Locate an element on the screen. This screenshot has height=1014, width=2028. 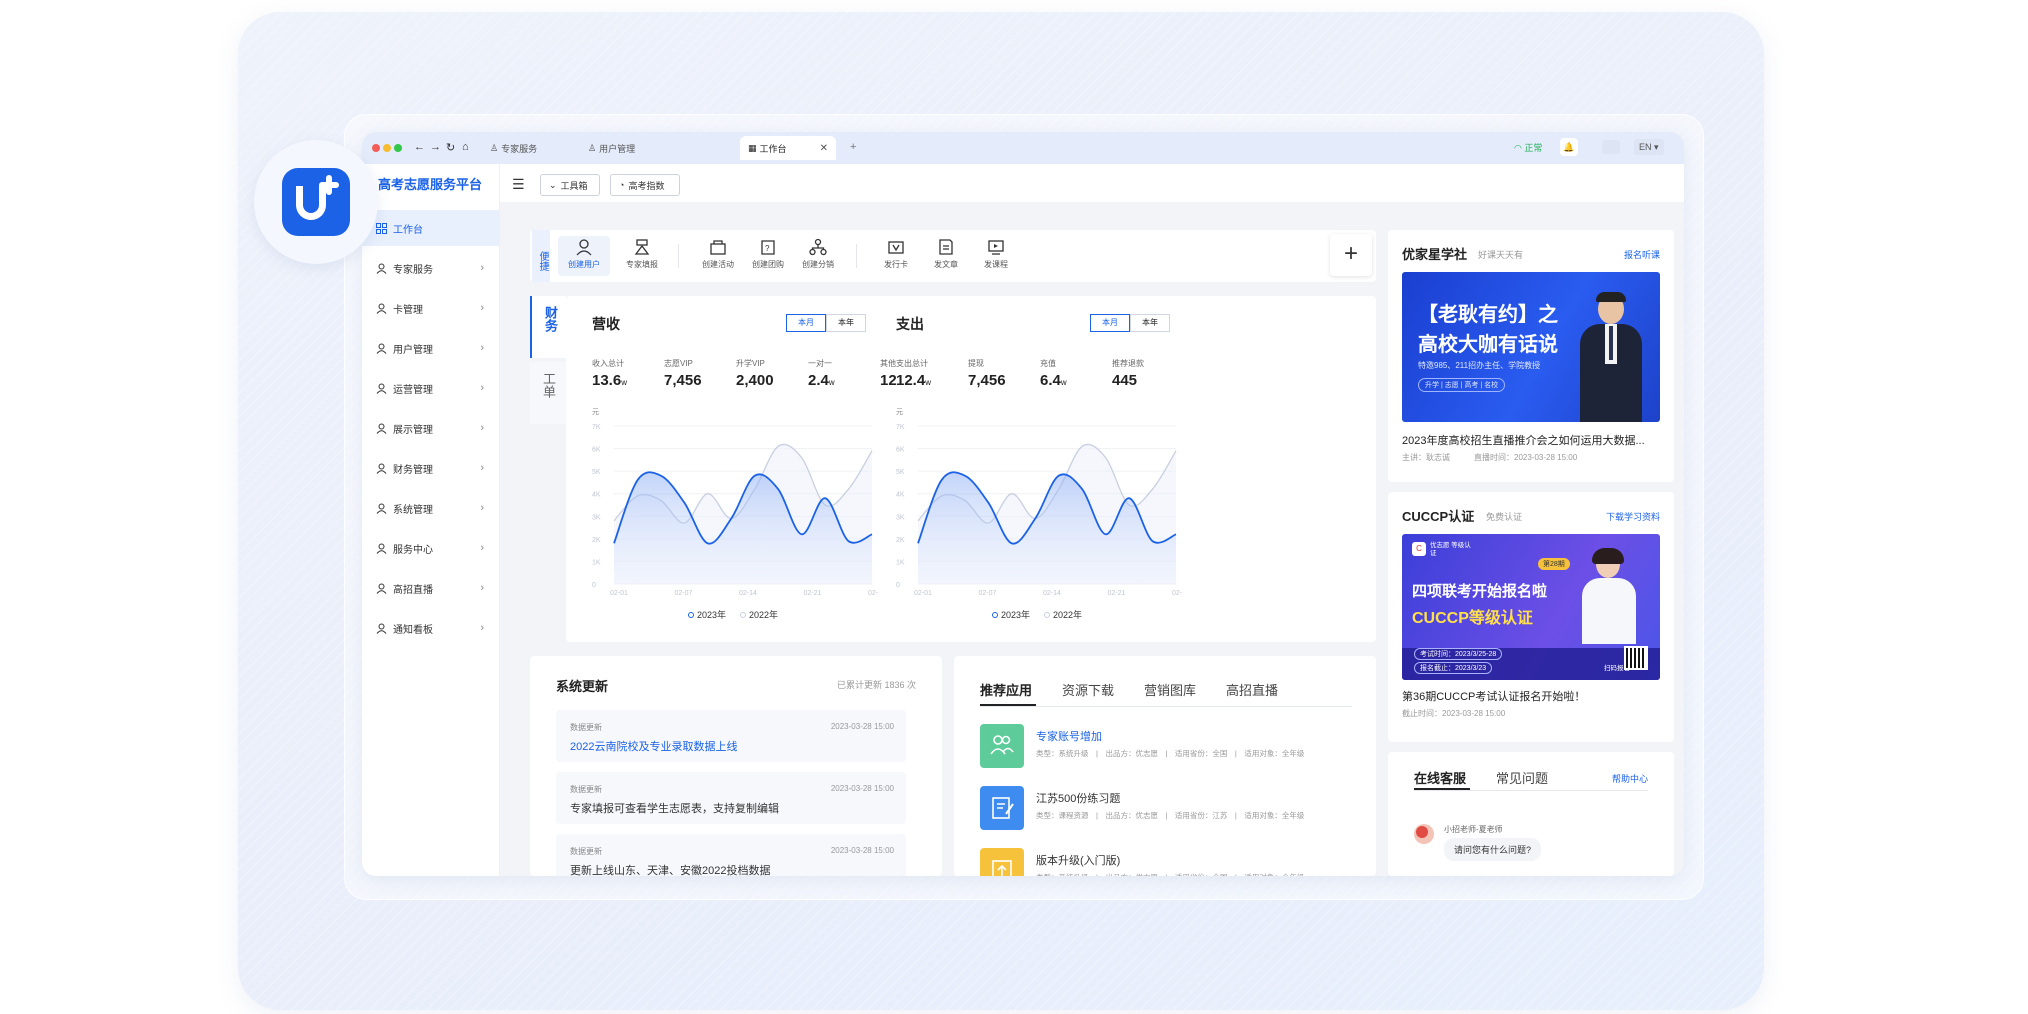
update-item: 数据更新 2023-03-28 15:00 2022云南院校及专业录取数据上线 is located at coordinates (731, 736).